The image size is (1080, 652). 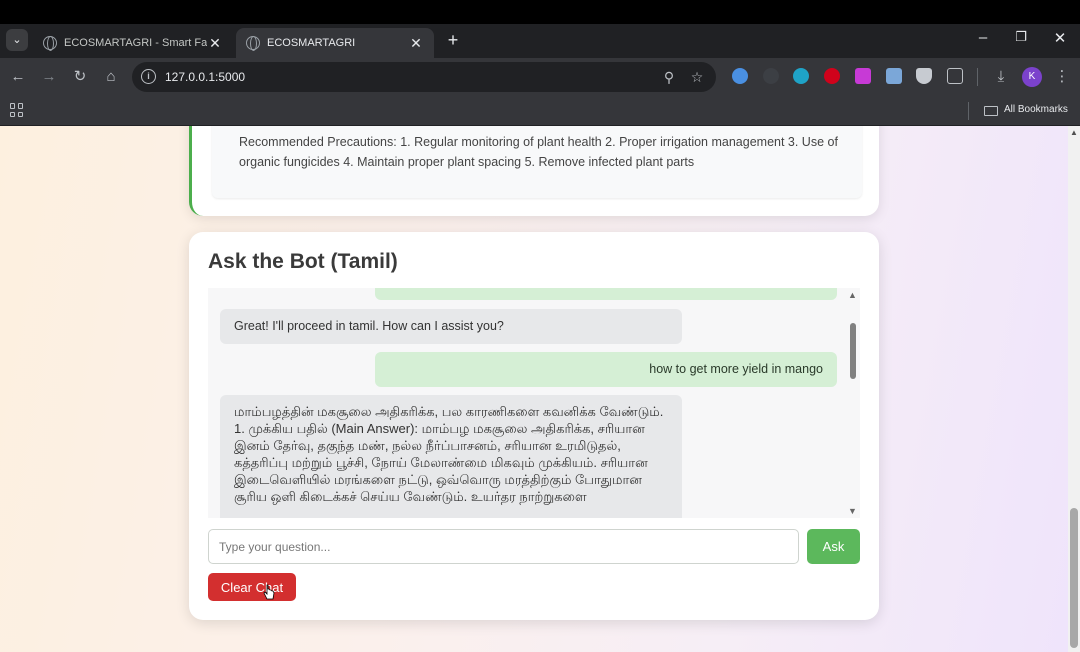 What do you see at coordinates (863, 76) in the screenshot?
I see `extension-purple-icon` at bounding box center [863, 76].